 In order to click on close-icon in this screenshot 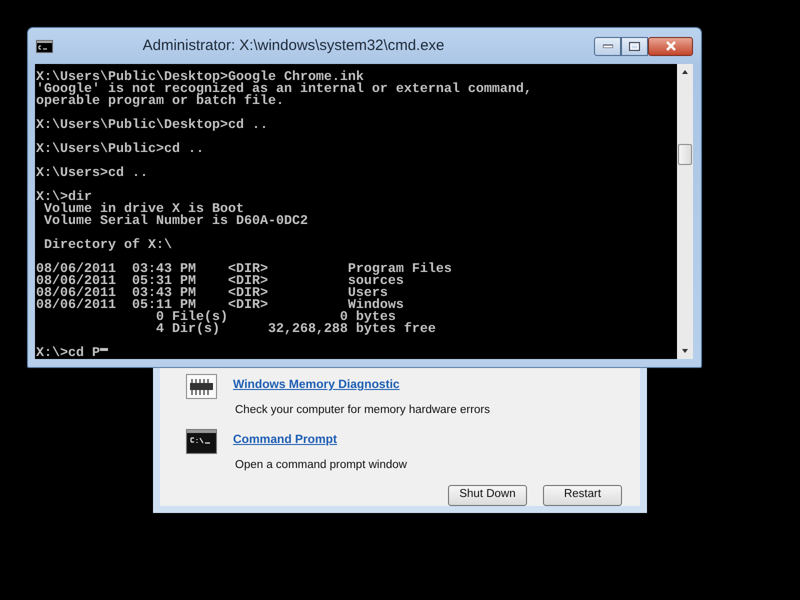, I will do `click(670, 46)`.